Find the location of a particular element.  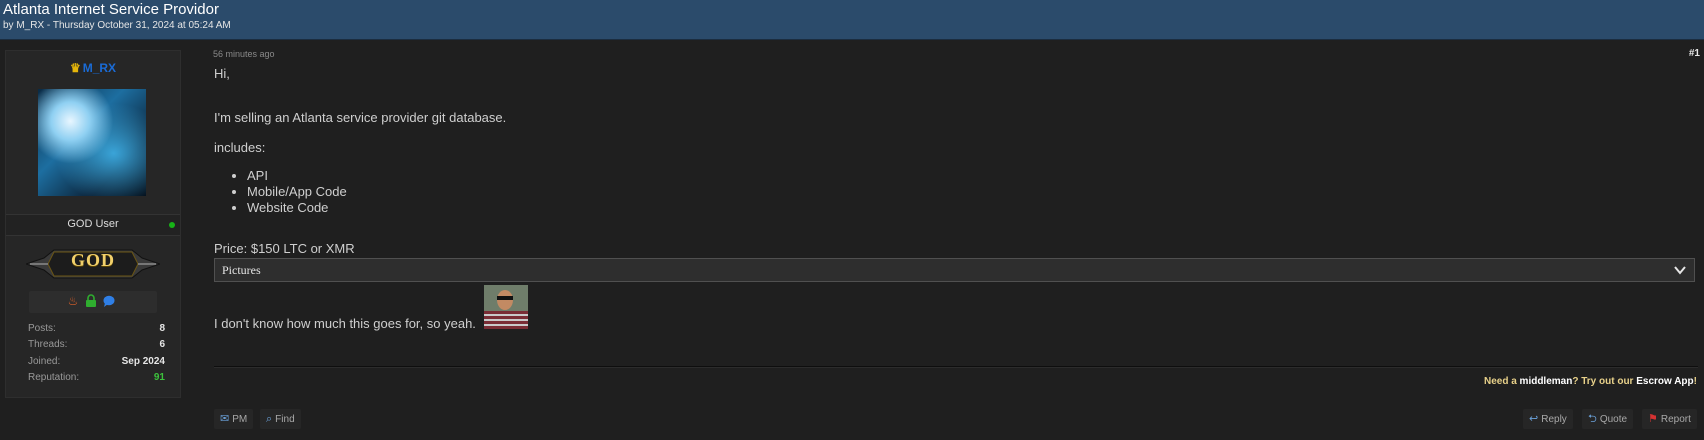

pm-button: ✉ PM is located at coordinates (234, 419).